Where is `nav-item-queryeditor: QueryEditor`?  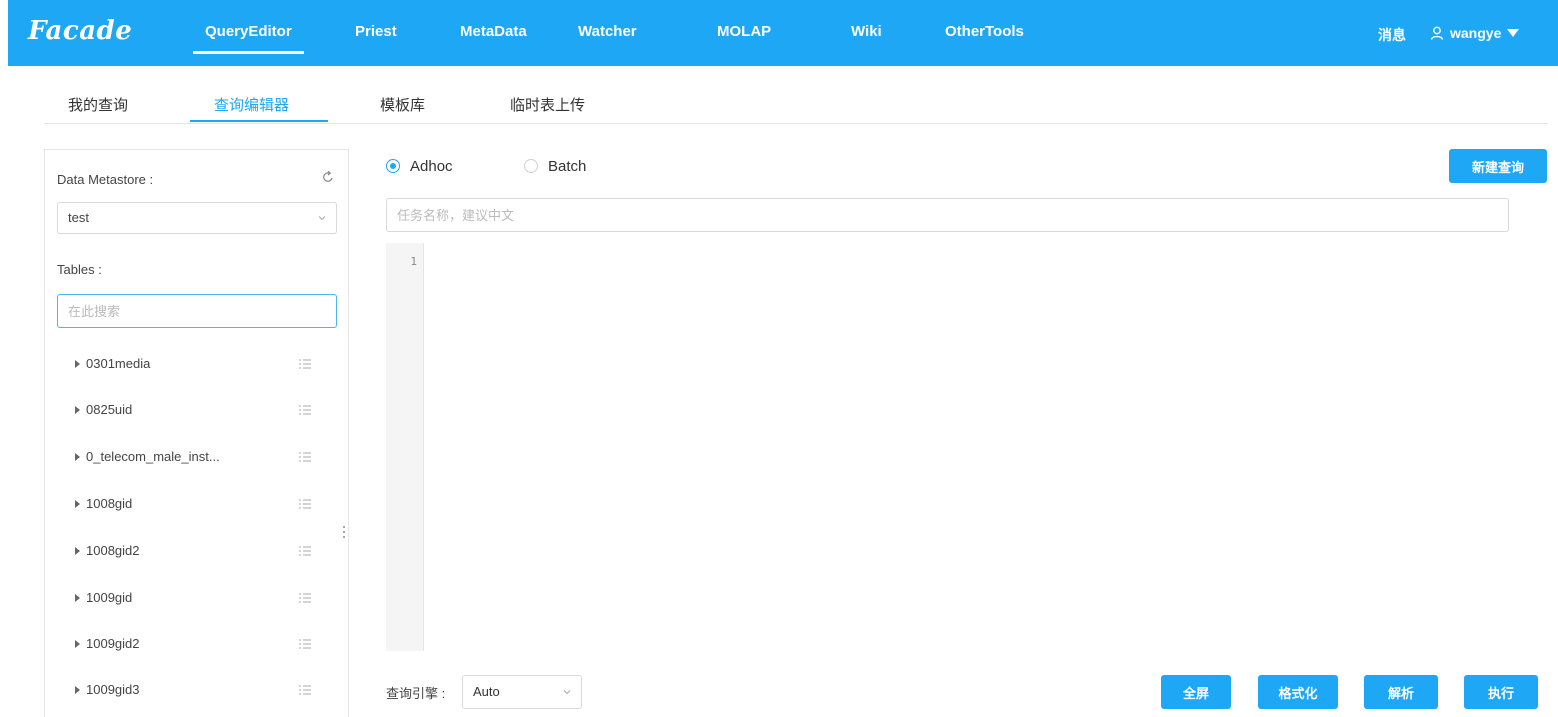 nav-item-queryeditor: QueryEditor is located at coordinates (248, 30).